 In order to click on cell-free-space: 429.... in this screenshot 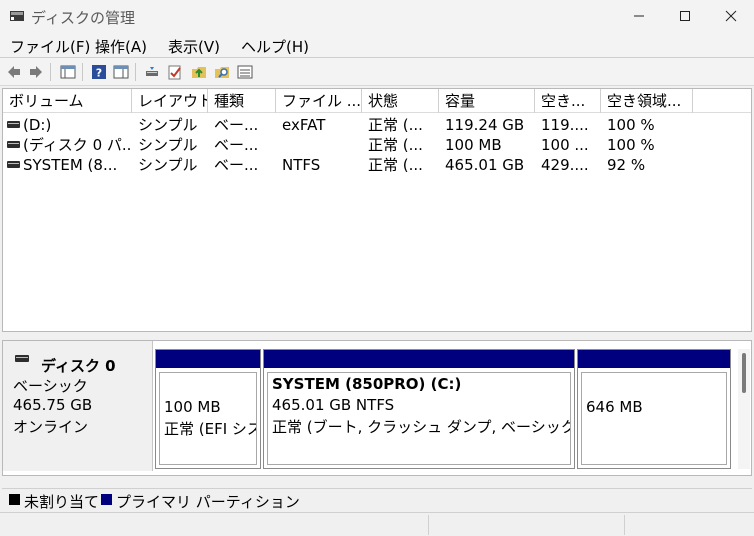, I will do `click(565, 165)`.